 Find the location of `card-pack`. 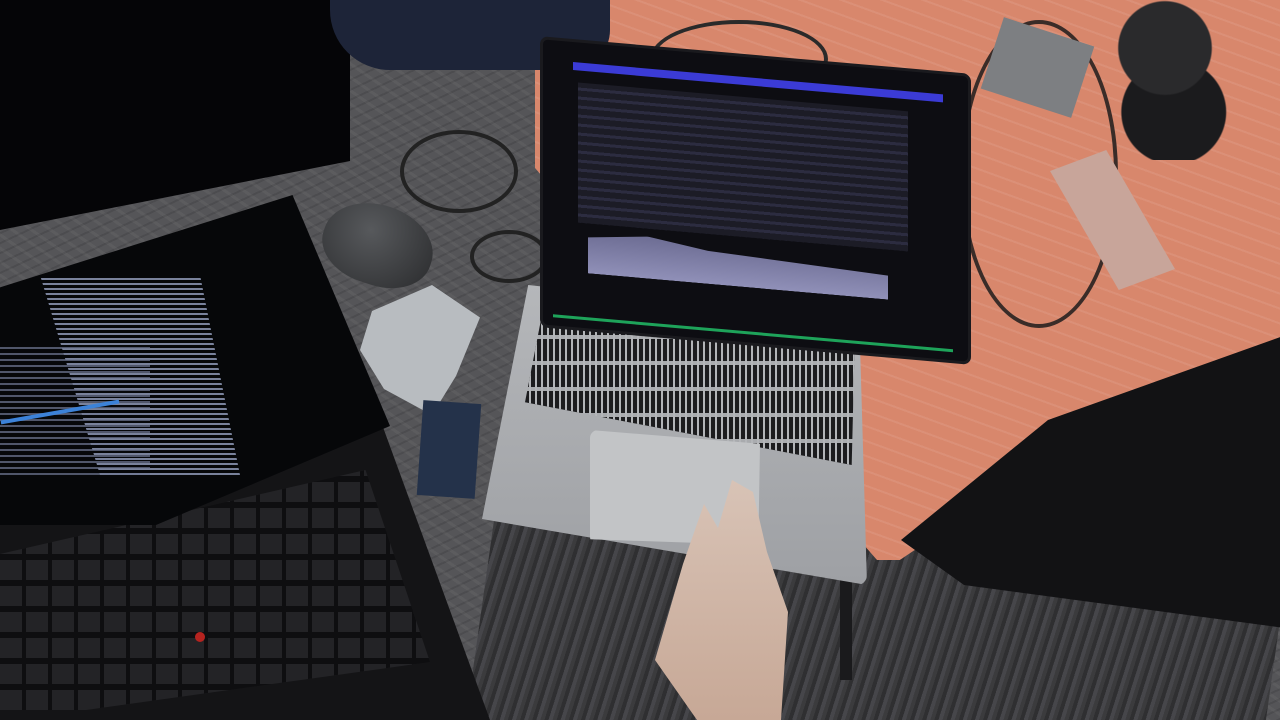

card-pack is located at coordinates (449, 449).